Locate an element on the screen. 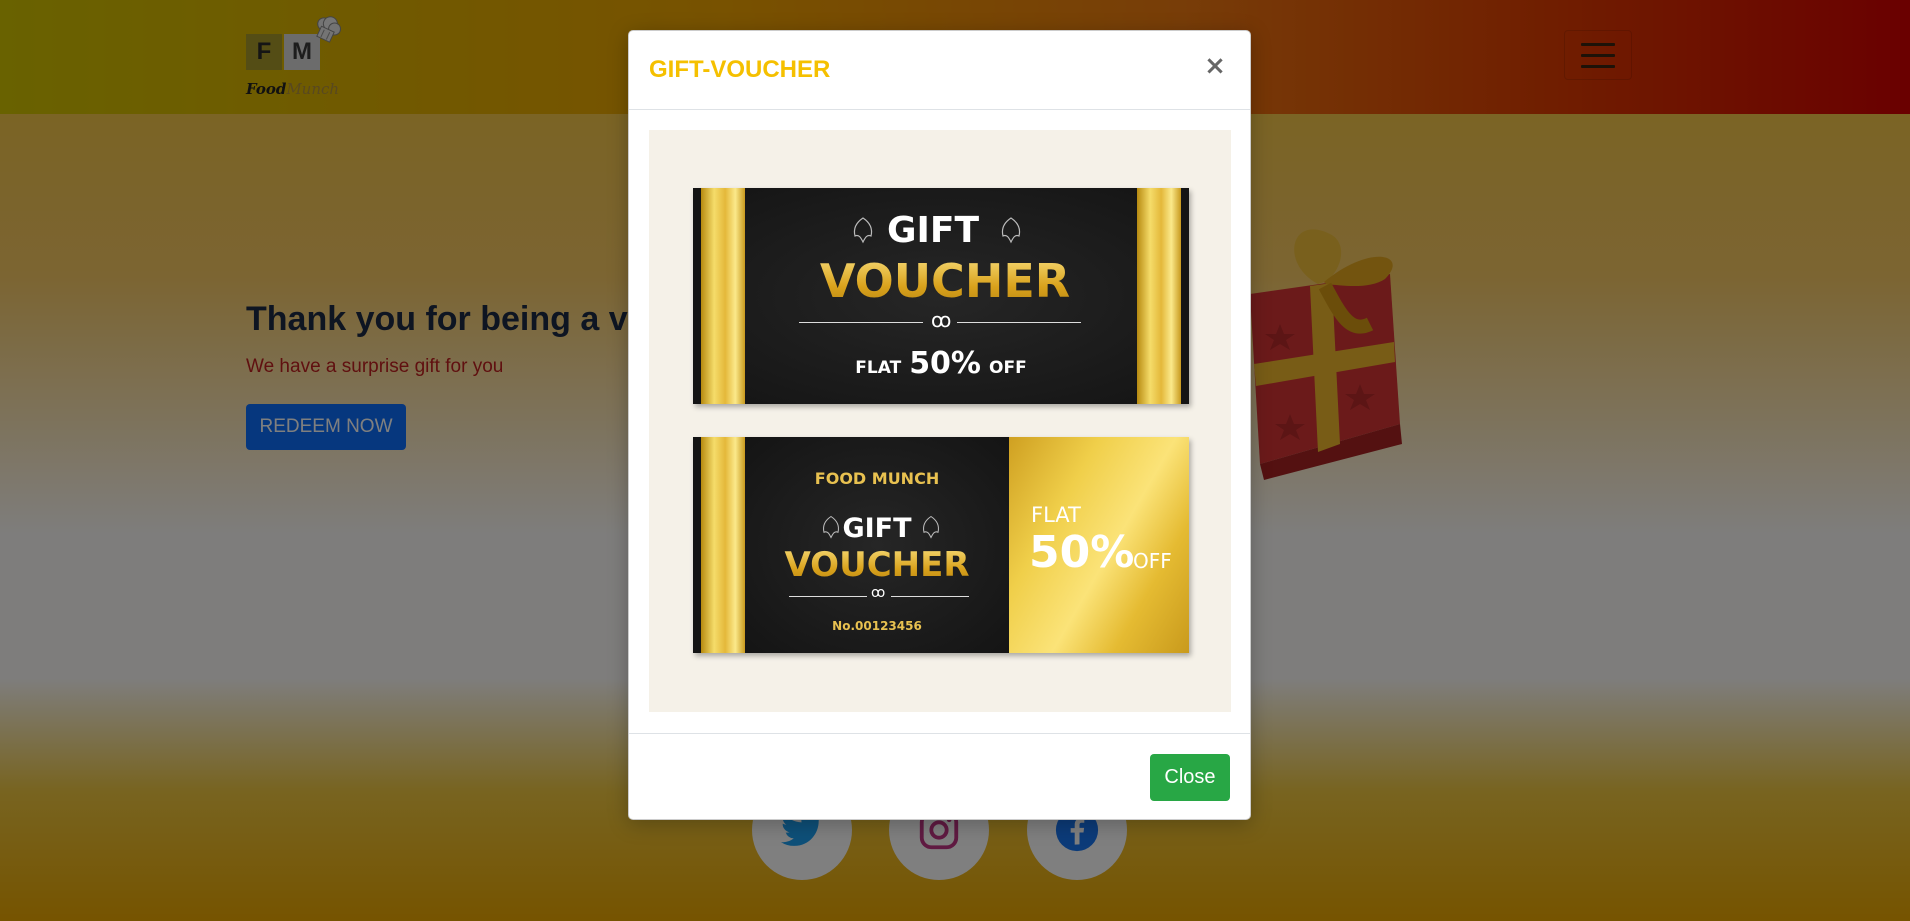 Image resolution: width=1910 pixels, height=921 pixels. modal-footer: Close is located at coordinates (939, 776).